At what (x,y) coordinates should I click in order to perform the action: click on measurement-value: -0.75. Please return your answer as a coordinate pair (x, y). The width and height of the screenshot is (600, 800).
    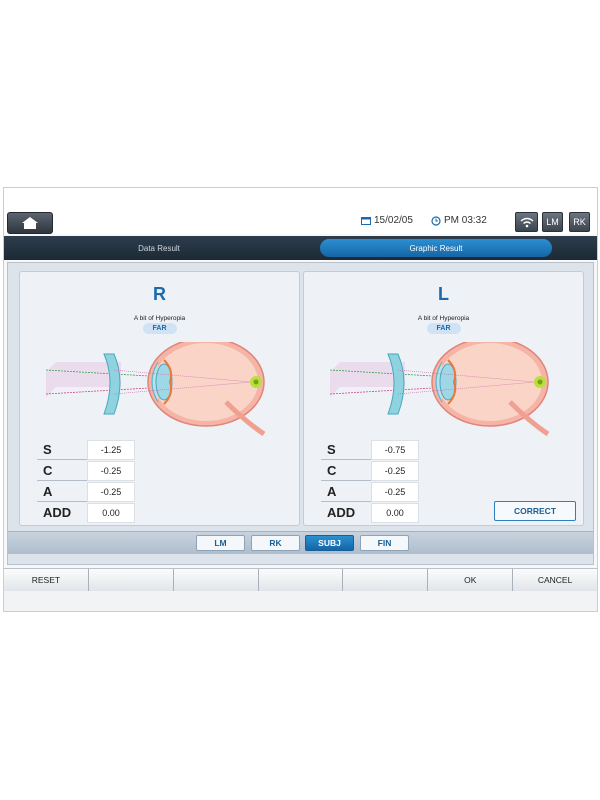
    Looking at the image, I should click on (395, 450).